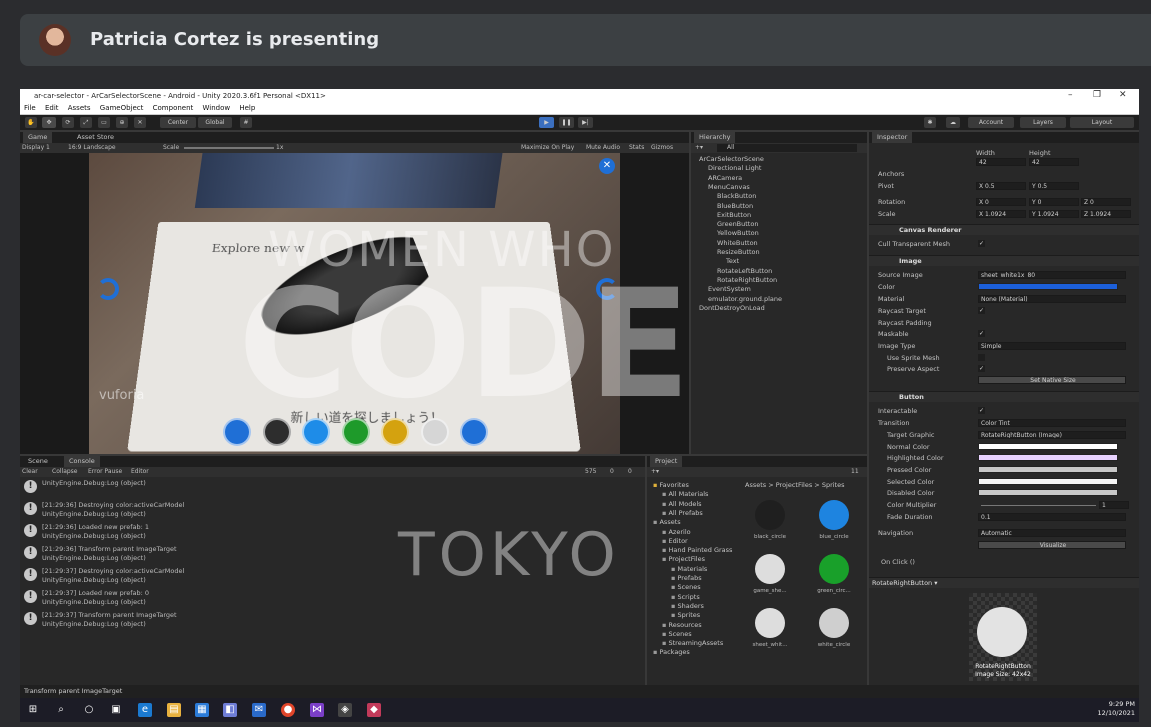  What do you see at coordinates (89, 710) in the screenshot?
I see `cortana-icon: ○` at bounding box center [89, 710].